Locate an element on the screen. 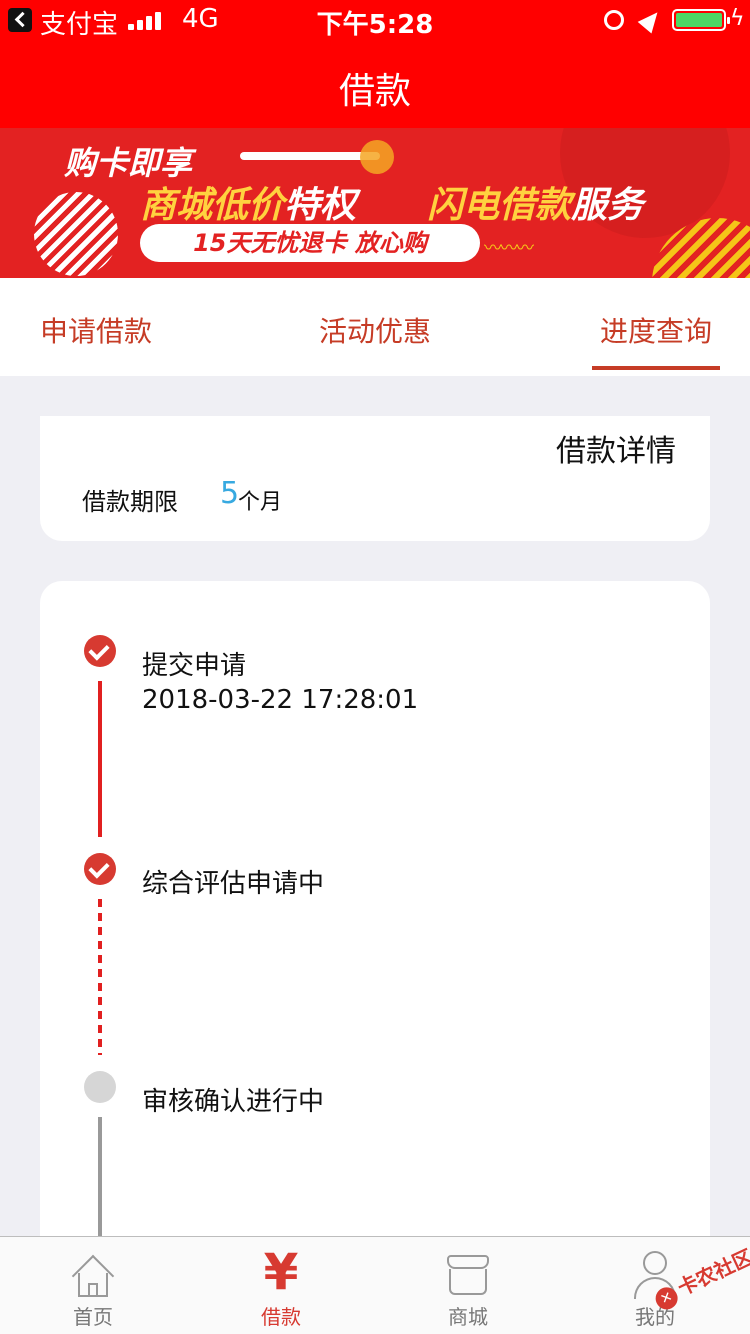 The height and width of the screenshot is (1334, 750). tabbar-home: 首页 is located at coordinates (93, 1285).